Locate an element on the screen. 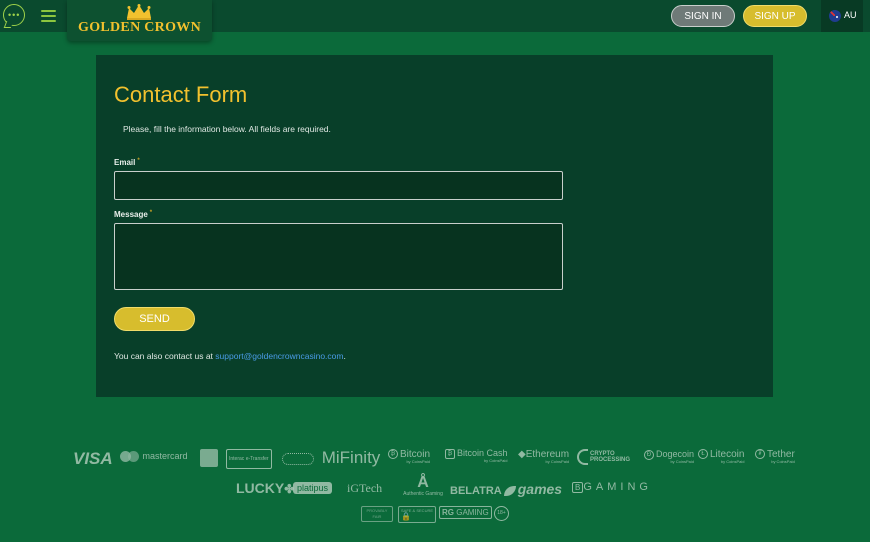  bgaming-icon: B is located at coordinates (578, 487).